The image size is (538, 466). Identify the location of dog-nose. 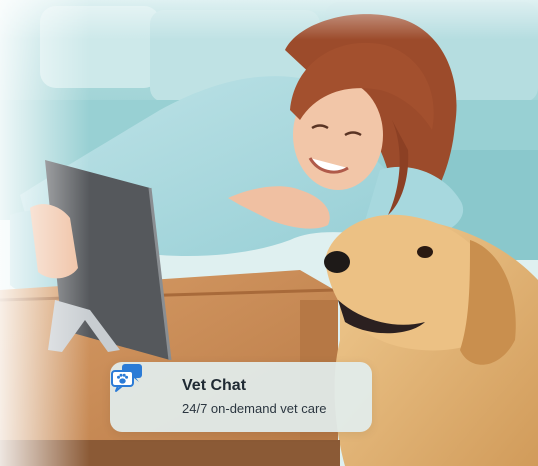
(337, 262).